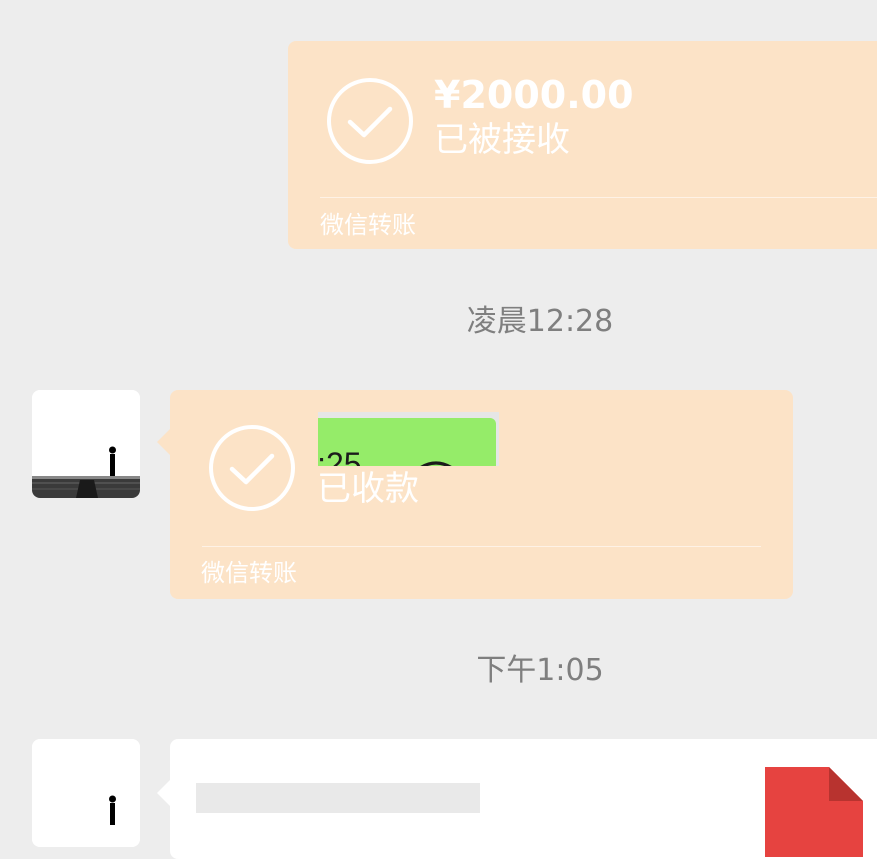  Describe the element at coordinates (340, 456) in the screenshot. I see `overlay-text: i:25` at that location.